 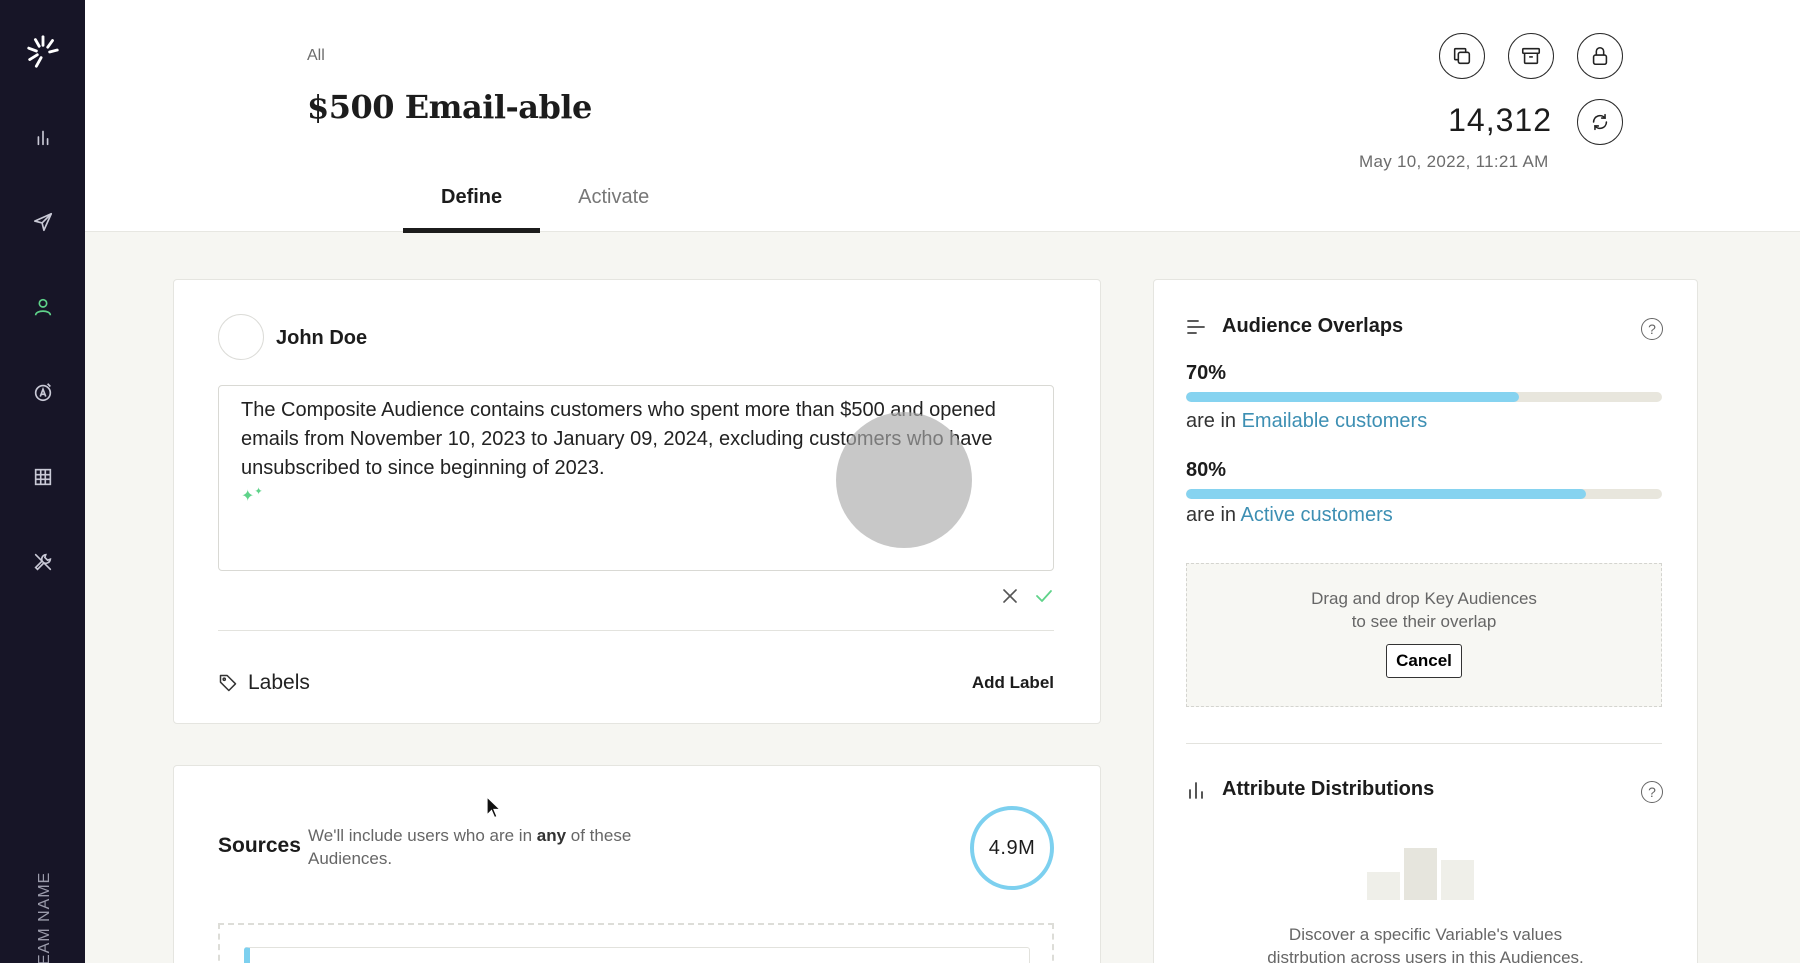 What do you see at coordinates (322, 338) in the screenshot?
I see `author-name: John Doe` at bounding box center [322, 338].